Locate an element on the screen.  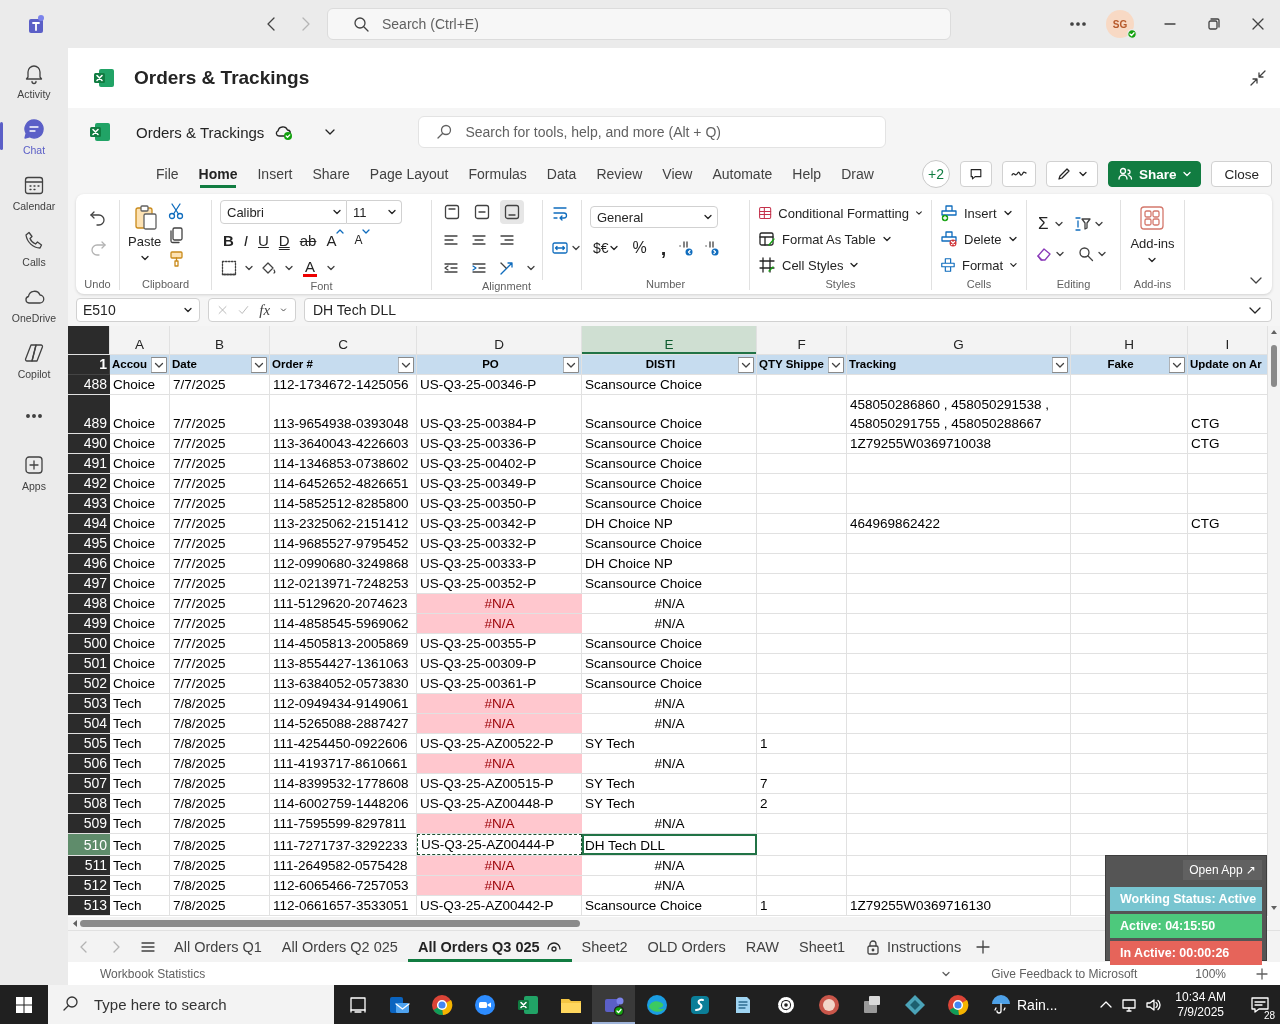
row-header: 507 is located at coordinates (89, 783).